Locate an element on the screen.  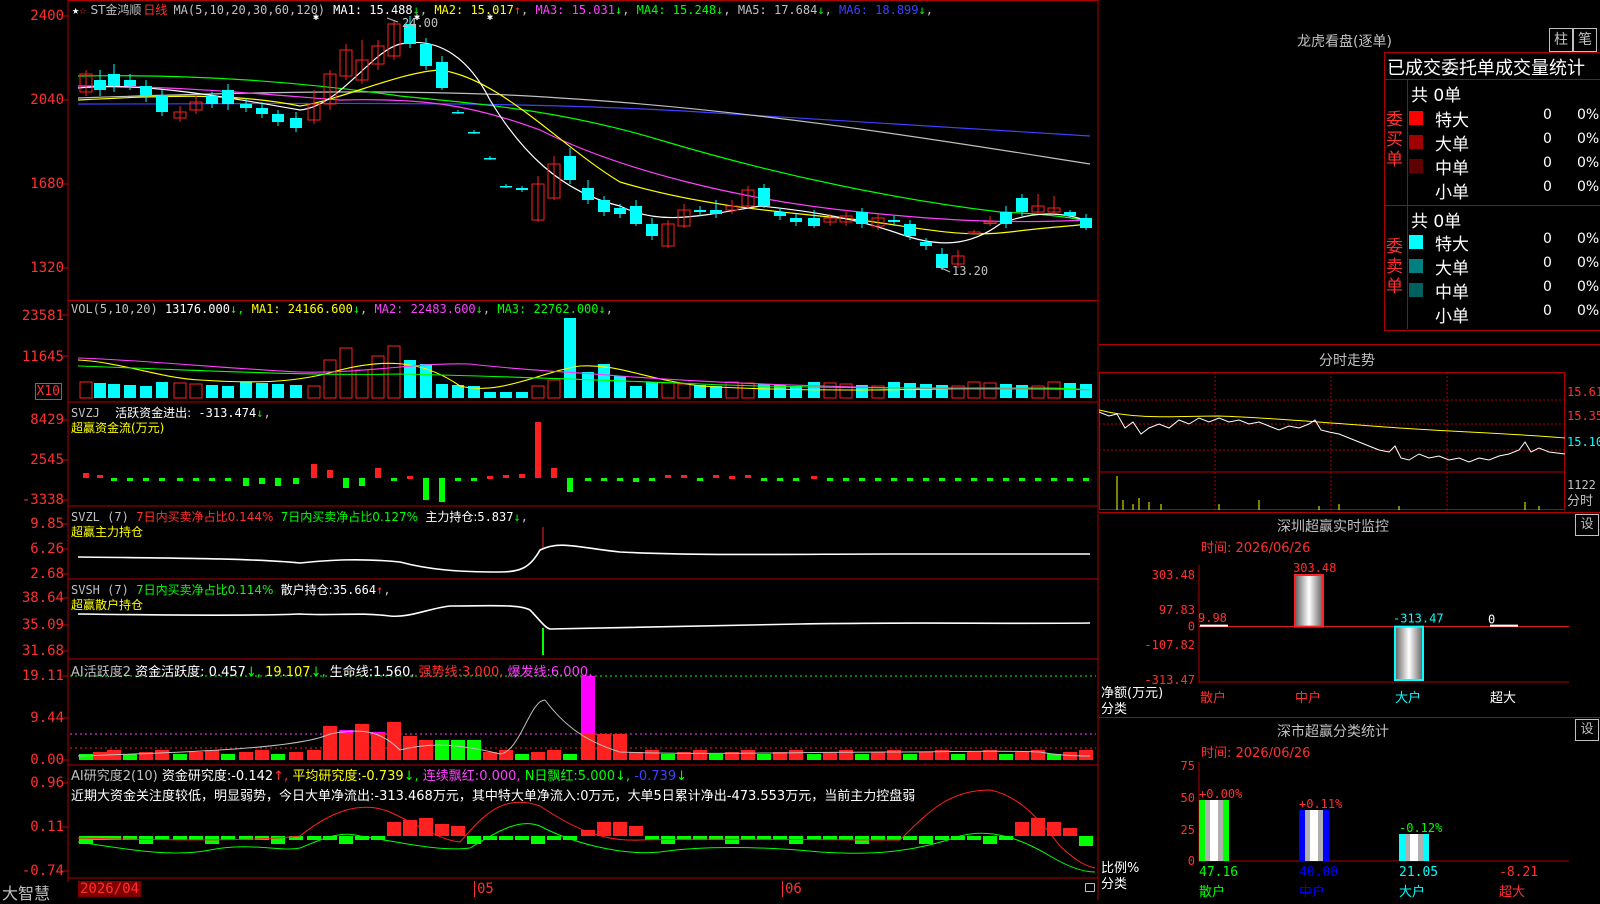
svzl-ratio-2: 7日内买卖净占比0.127% is located at coordinates (349, 517).